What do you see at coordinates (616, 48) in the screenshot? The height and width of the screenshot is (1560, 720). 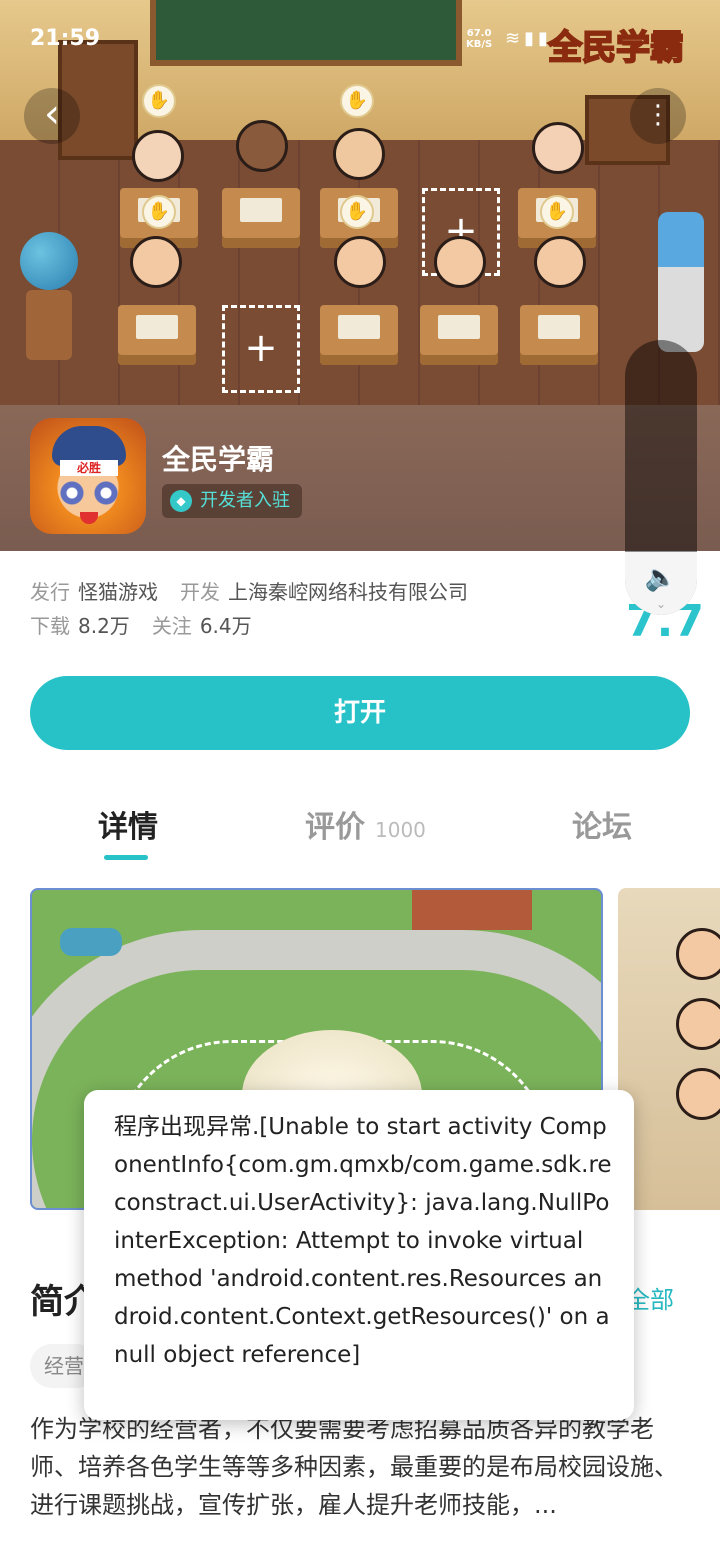 I see `game-logo: 全民学霸` at bounding box center [616, 48].